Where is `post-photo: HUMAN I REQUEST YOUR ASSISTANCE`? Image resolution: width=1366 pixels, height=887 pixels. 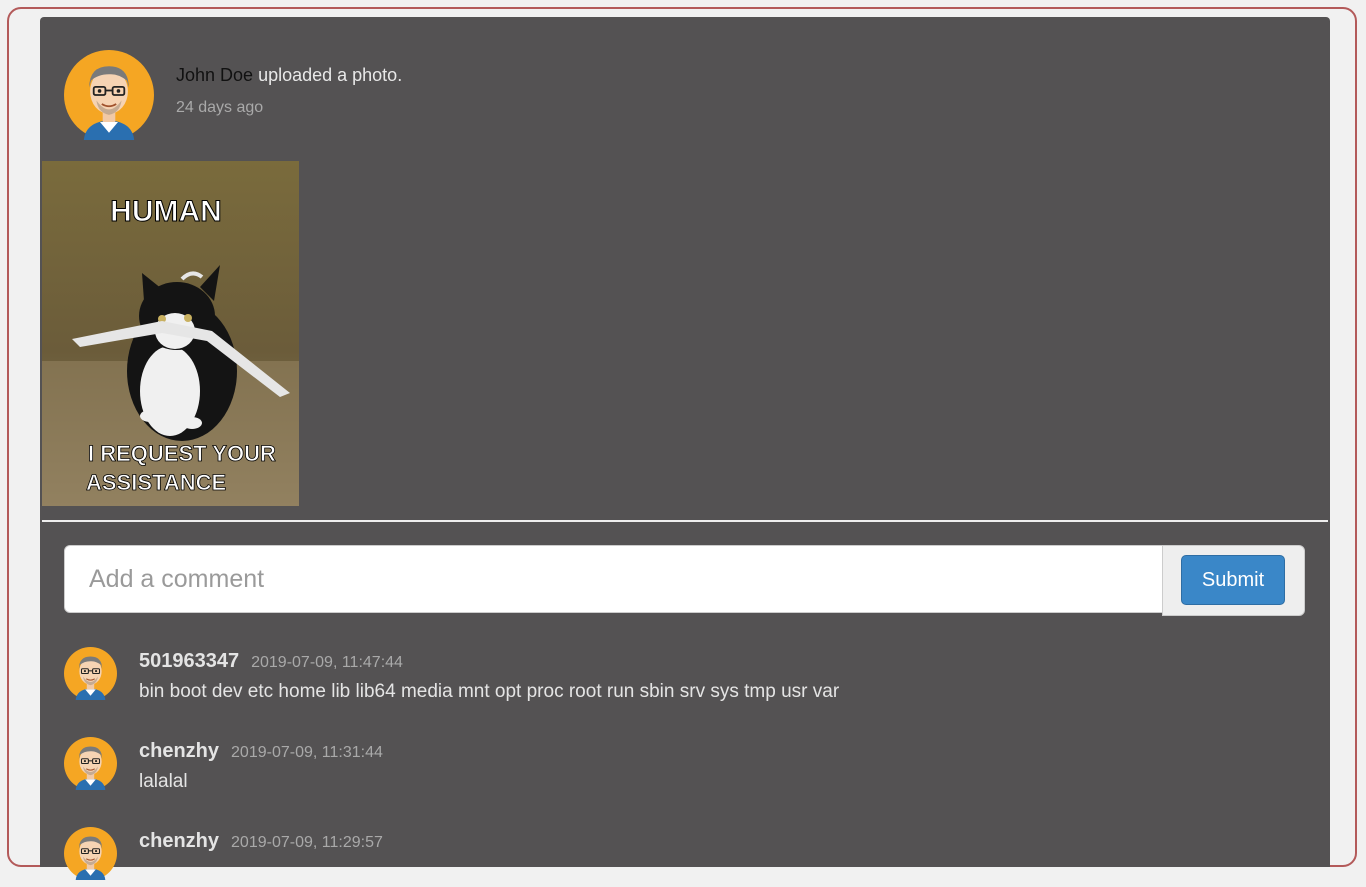 post-photo: HUMAN I REQUEST YOUR ASSISTANCE is located at coordinates (170, 333).